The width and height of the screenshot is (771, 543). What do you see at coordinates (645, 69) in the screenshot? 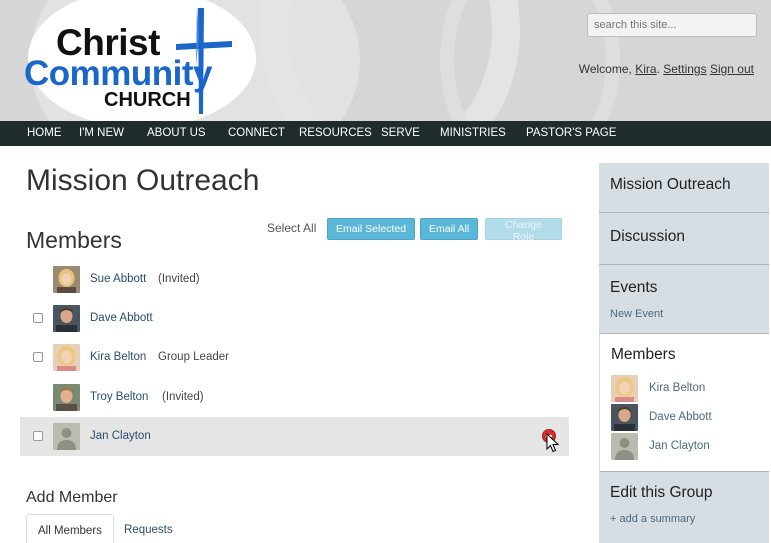
I see `user-profile-link: Kira` at bounding box center [645, 69].